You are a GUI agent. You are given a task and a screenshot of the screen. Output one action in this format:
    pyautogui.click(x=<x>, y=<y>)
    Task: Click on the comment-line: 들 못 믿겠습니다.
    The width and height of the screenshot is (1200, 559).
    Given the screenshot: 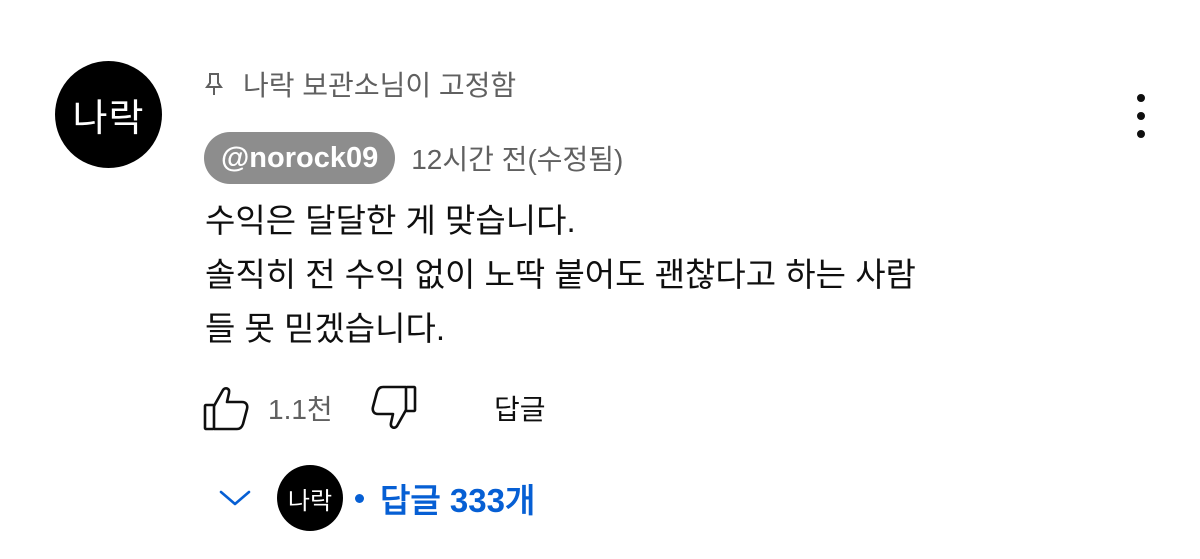 What is the action you would take?
    pyautogui.click(x=325, y=328)
    